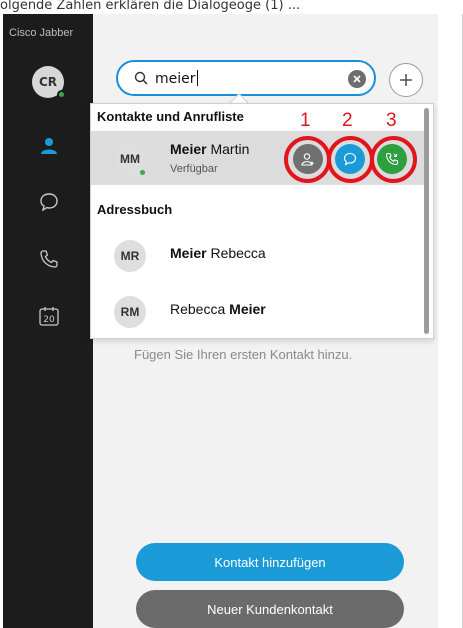  What do you see at coordinates (194, 169) in the screenshot?
I see `contact-status: Verfügbar` at bounding box center [194, 169].